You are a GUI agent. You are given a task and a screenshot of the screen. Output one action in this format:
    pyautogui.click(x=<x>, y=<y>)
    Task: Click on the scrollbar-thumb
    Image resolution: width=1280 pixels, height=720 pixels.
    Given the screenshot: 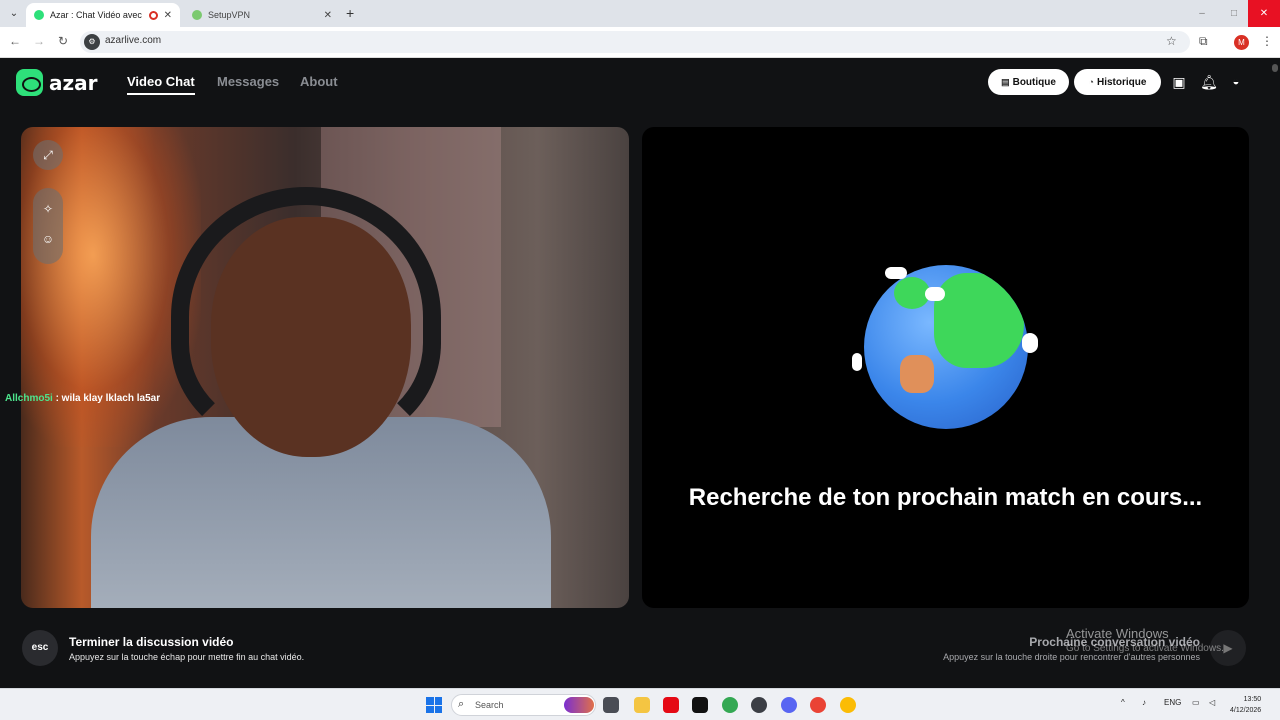 What is the action you would take?
    pyautogui.click(x=1275, y=68)
    